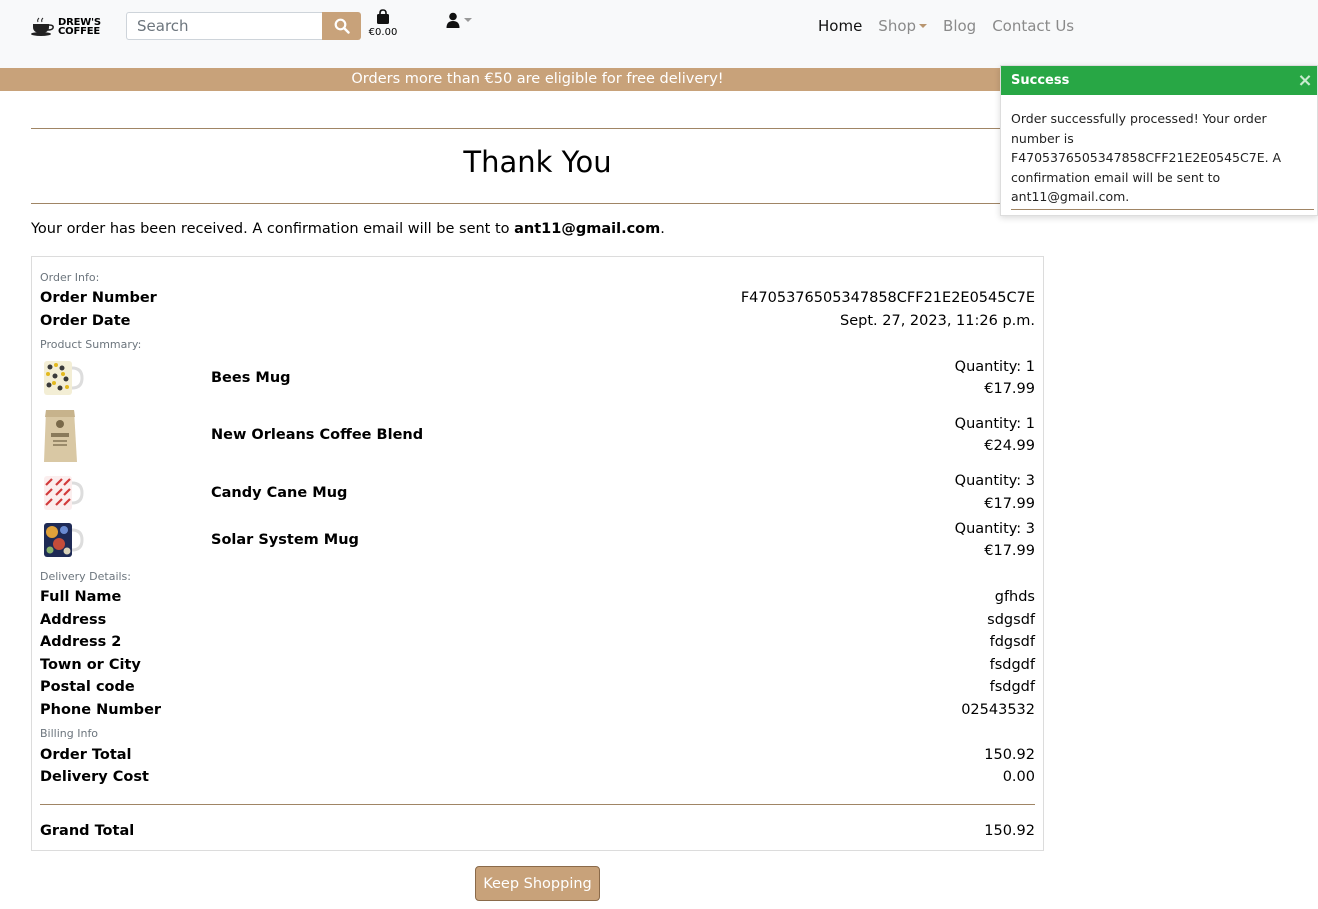 The image size is (1318, 909). Describe the element at coordinates (79, 31) in the screenshot. I see `logo-line2: COFFEE` at that location.